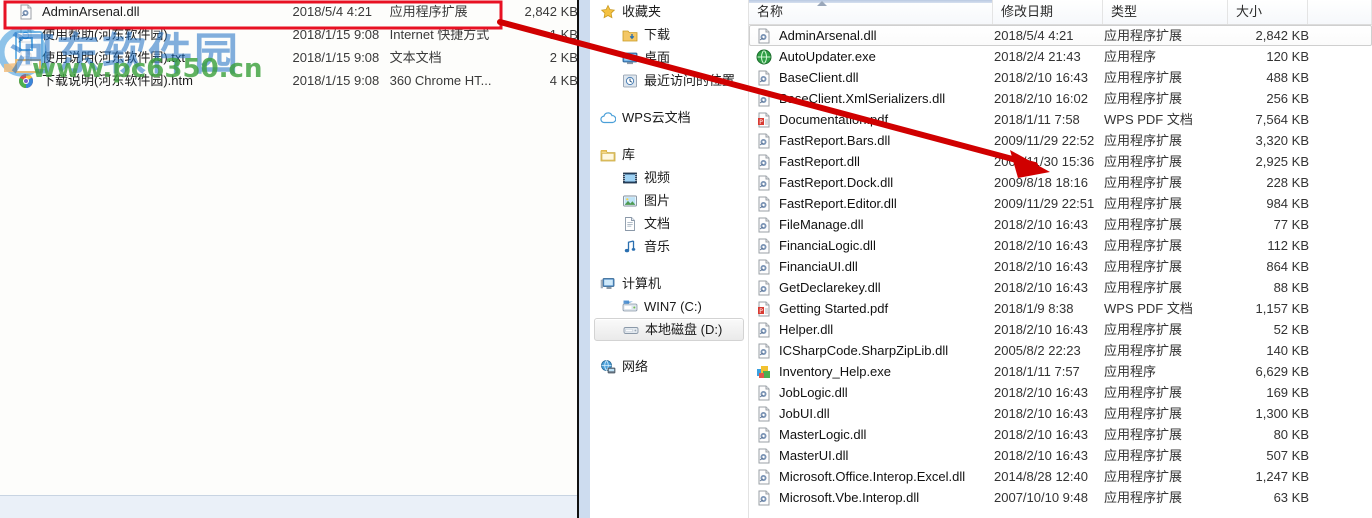 The image size is (1372, 518). I want to click on file-size-cell: 2,925 KB, so click(1282, 161).